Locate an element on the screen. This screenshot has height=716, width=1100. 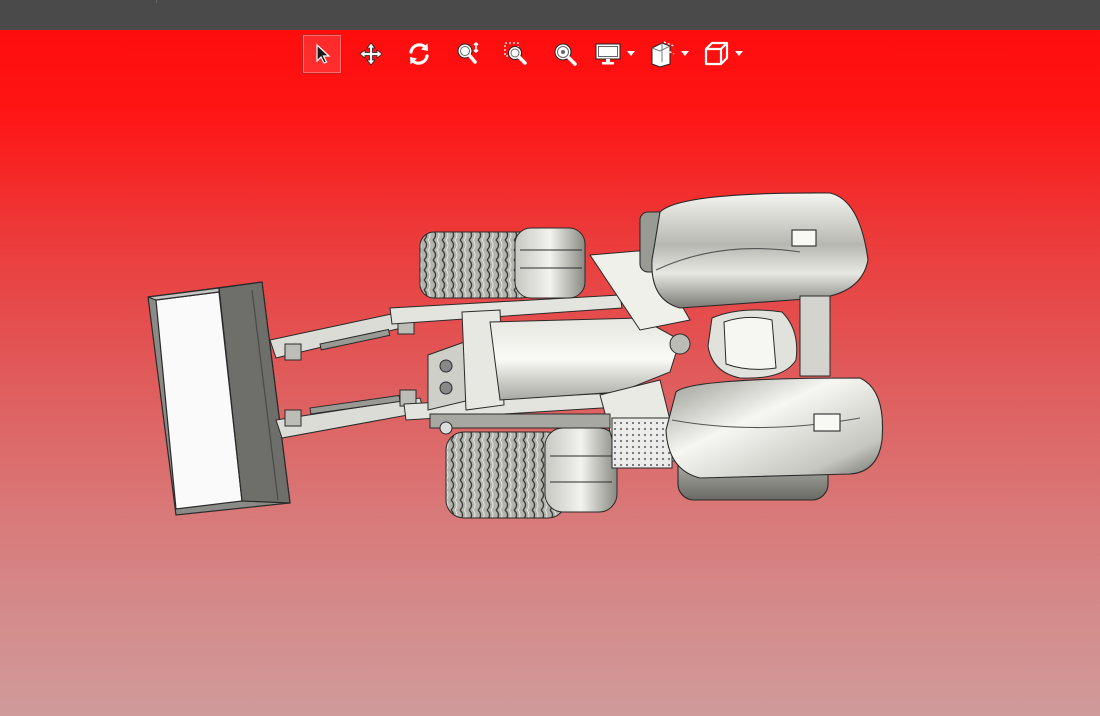
title-bar is located at coordinates (550, 15).